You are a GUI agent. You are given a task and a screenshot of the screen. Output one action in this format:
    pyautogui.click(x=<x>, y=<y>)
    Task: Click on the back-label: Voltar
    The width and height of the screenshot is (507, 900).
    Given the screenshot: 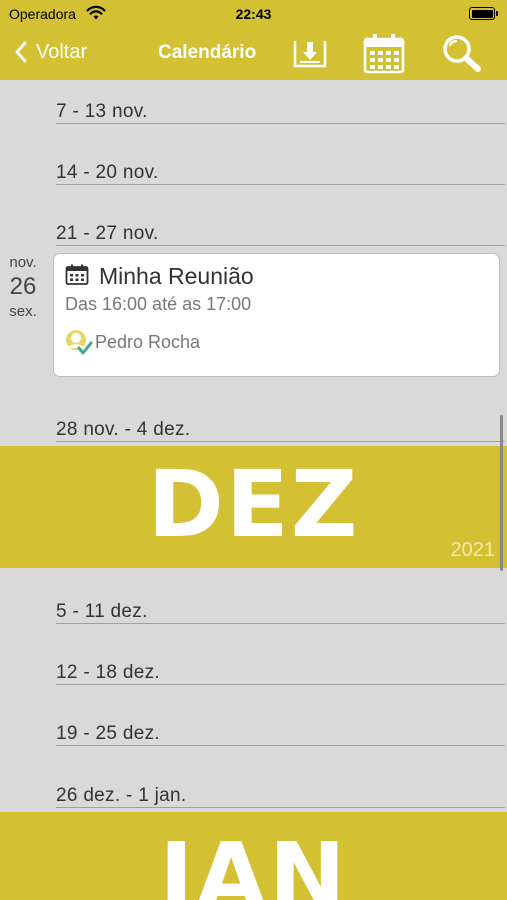 What is the action you would take?
    pyautogui.click(x=62, y=51)
    